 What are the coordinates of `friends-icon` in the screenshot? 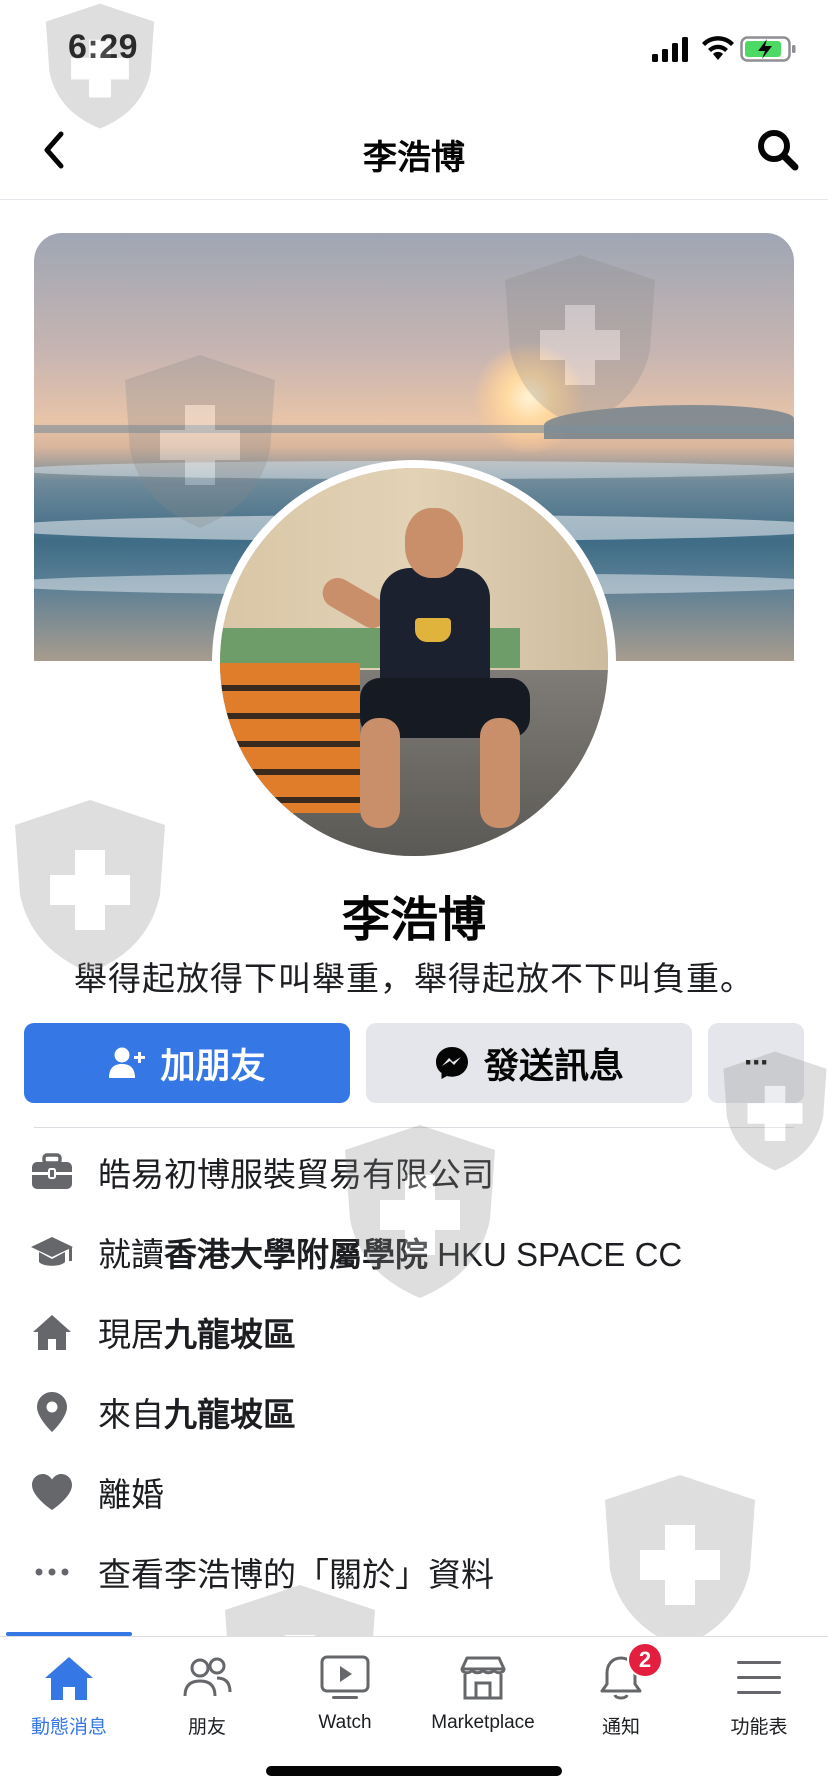 It's located at (207, 1678).